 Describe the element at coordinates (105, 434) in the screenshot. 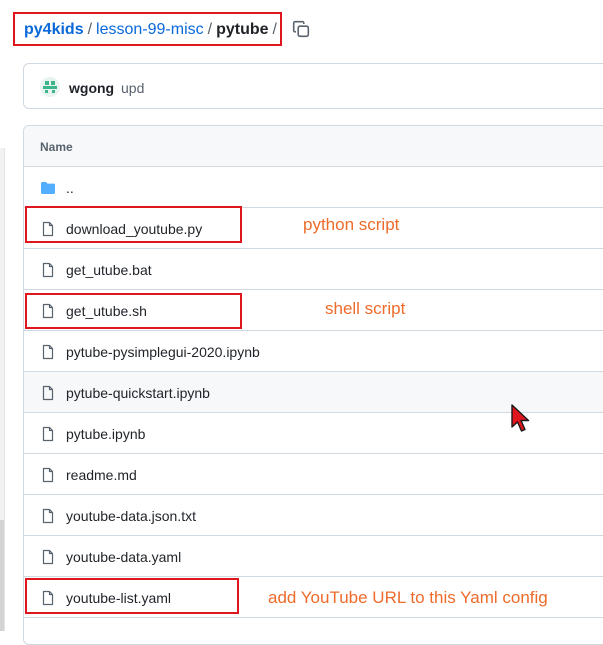

I see `file-name-link: pytube.ipynb` at that location.